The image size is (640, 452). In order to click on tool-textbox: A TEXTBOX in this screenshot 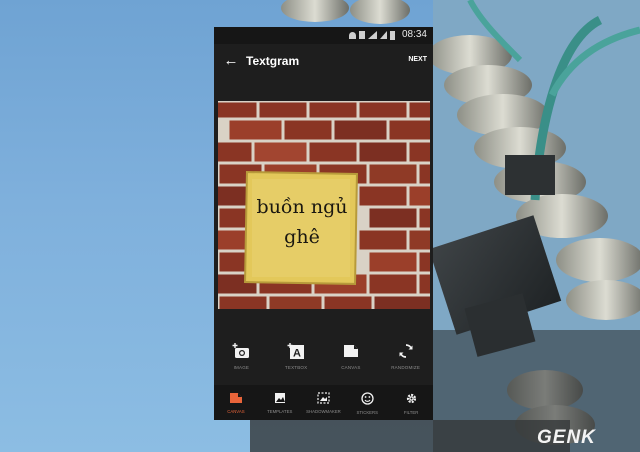, I will do `click(296, 360)`.